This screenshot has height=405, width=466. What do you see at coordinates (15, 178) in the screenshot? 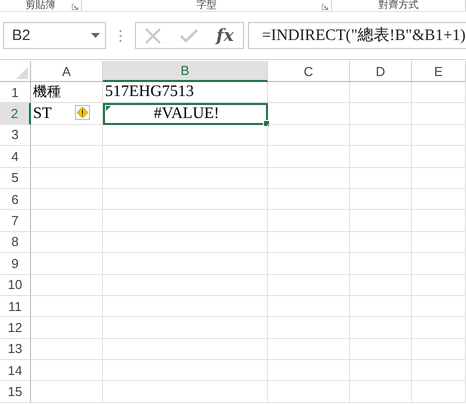
I see `row-header: 5` at bounding box center [15, 178].